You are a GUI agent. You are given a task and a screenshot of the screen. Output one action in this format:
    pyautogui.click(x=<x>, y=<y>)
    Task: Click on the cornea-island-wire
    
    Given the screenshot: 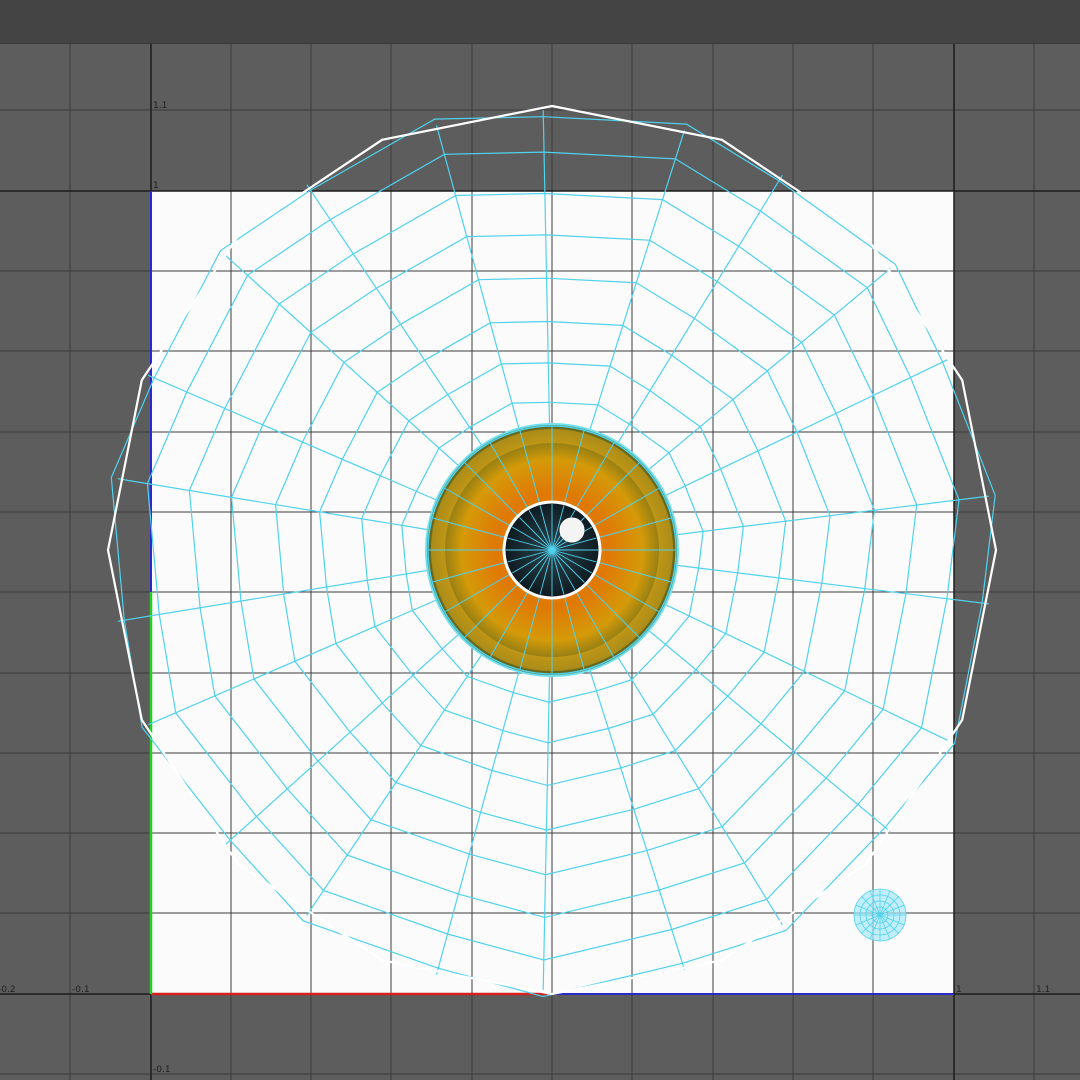 What is the action you would take?
    pyautogui.click(x=880, y=915)
    